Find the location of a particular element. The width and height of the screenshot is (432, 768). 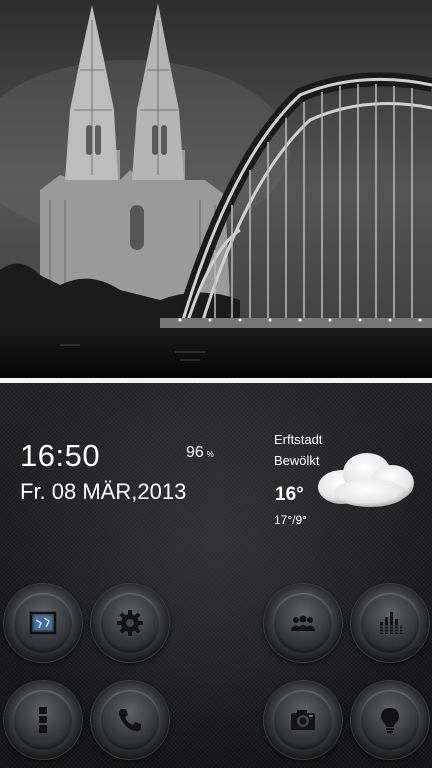

map-icon is located at coordinates (43, 623).